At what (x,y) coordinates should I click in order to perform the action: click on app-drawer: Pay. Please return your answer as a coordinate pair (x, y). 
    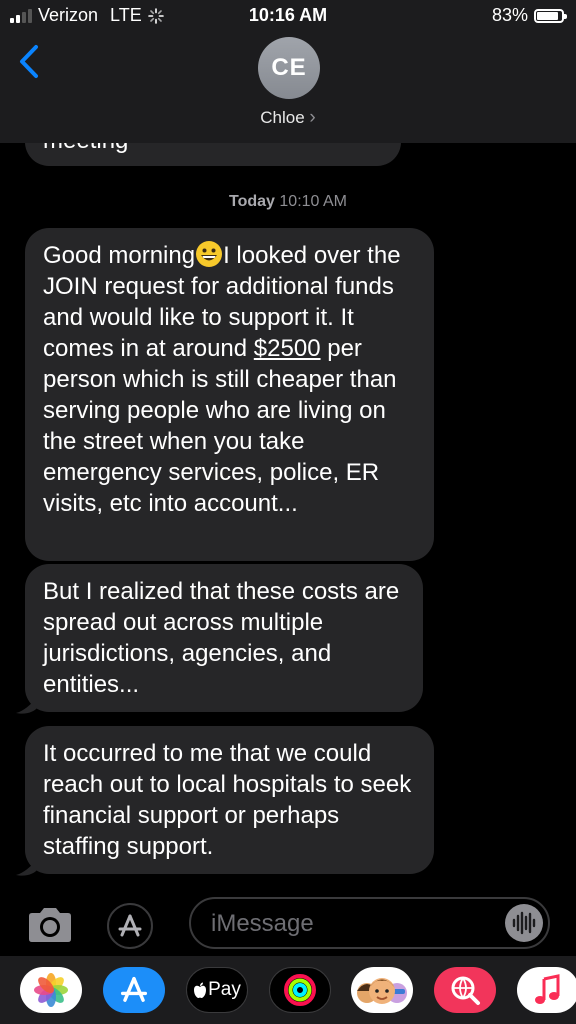
    Looking at the image, I should click on (288, 990).